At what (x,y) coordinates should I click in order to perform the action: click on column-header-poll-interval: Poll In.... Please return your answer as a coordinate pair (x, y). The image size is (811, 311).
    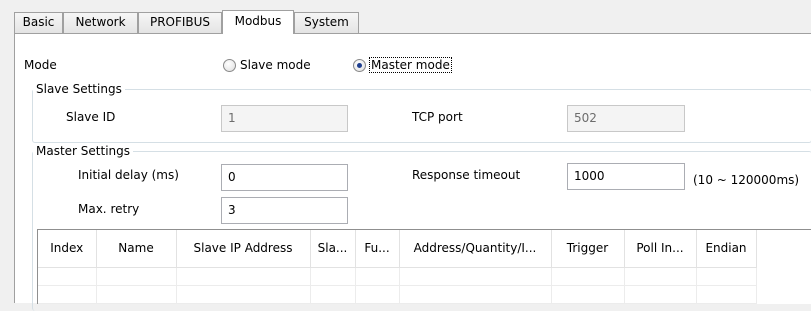
    Looking at the image, I should click on (660, 249).